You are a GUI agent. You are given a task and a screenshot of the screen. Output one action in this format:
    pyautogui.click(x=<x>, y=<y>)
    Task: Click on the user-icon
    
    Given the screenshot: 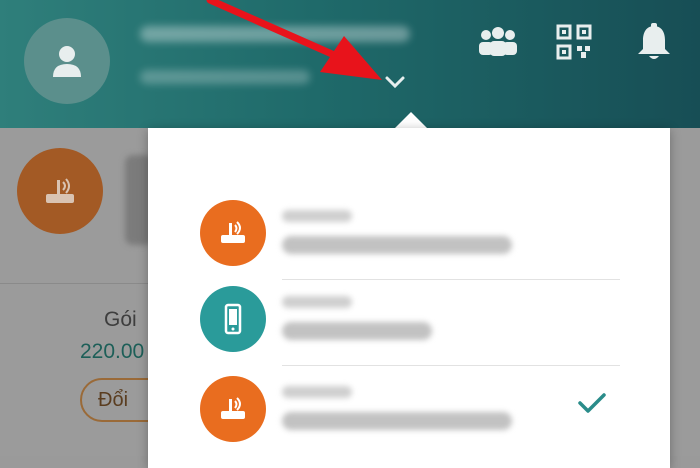 What is the action you would take?
    pyautogui.click(x=67, y=61)
    